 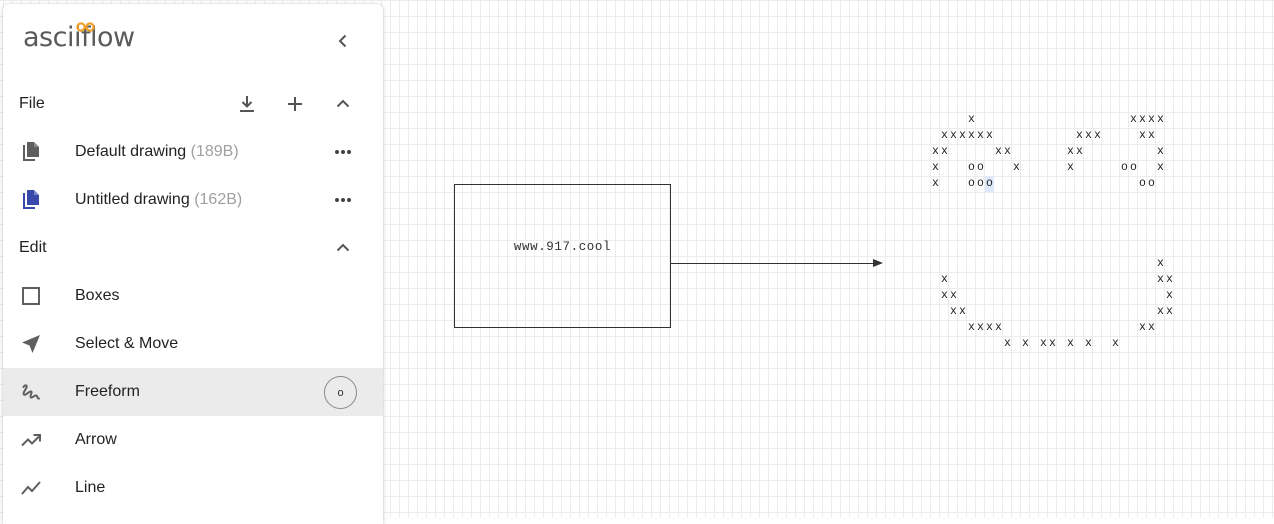 I want to click on tool-label: Boxes, so click(x=97, y=295).